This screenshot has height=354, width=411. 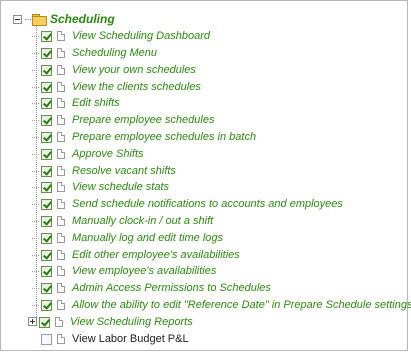 I want to click on tree-item: View Labor Budget P&L, so click(x=110, y=339).